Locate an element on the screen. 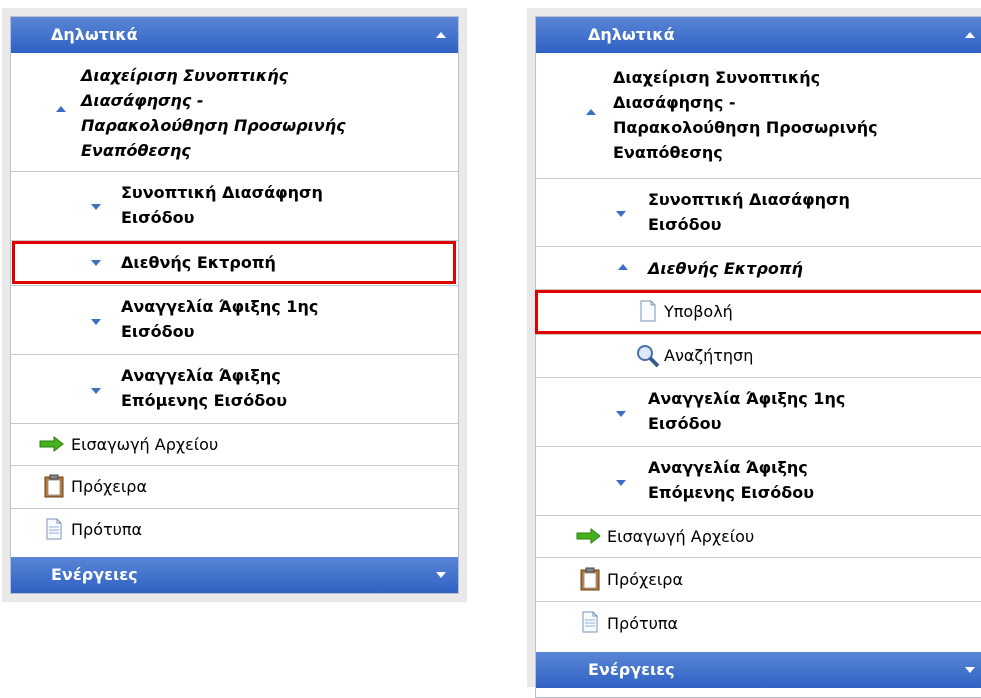  menu-item-international-diversion: Διεθνής Εκτροπή is located at coordinates (758, 268).